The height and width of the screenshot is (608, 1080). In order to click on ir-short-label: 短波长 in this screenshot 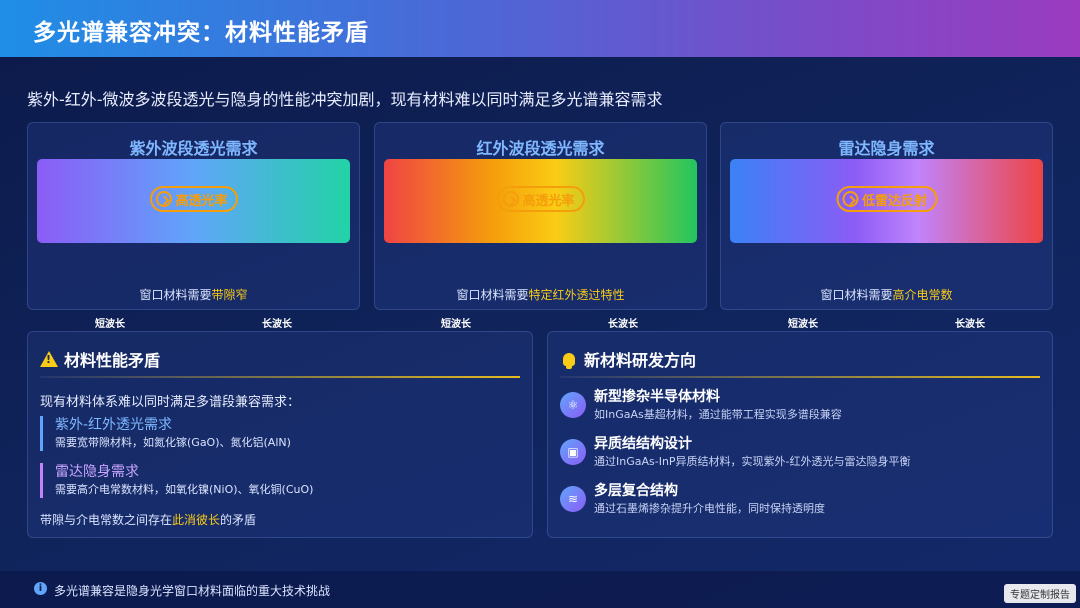, I will do `click(456, 324)`.